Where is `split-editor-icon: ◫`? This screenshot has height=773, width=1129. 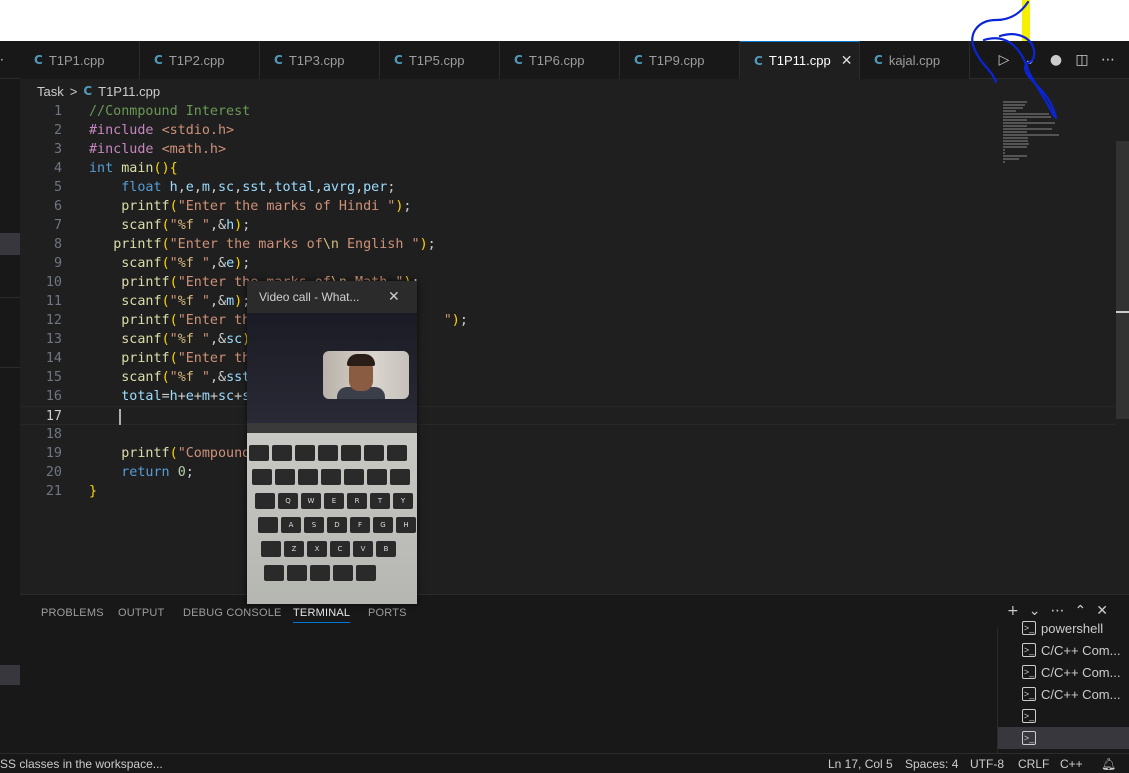 split-editor-icon: ◫ is located at coordinates (1082, 60).